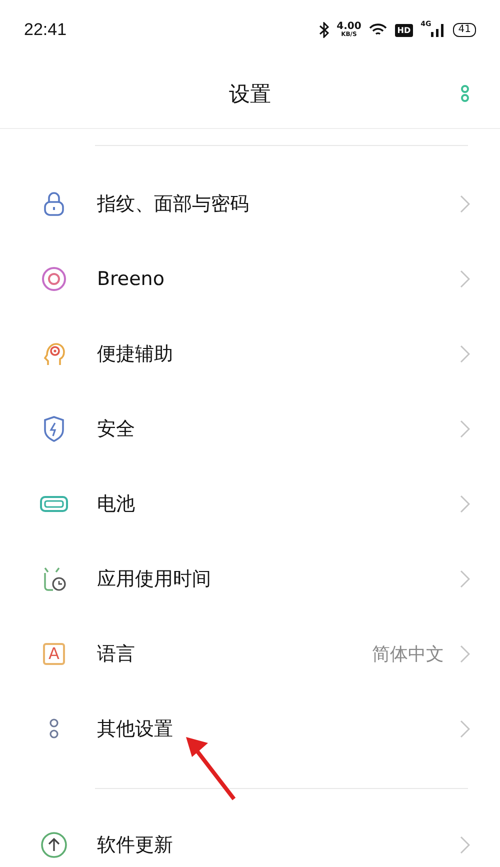  Describe the element at coordinates (378, 30) in the screenshot. I see `wifi-icon` at that location.